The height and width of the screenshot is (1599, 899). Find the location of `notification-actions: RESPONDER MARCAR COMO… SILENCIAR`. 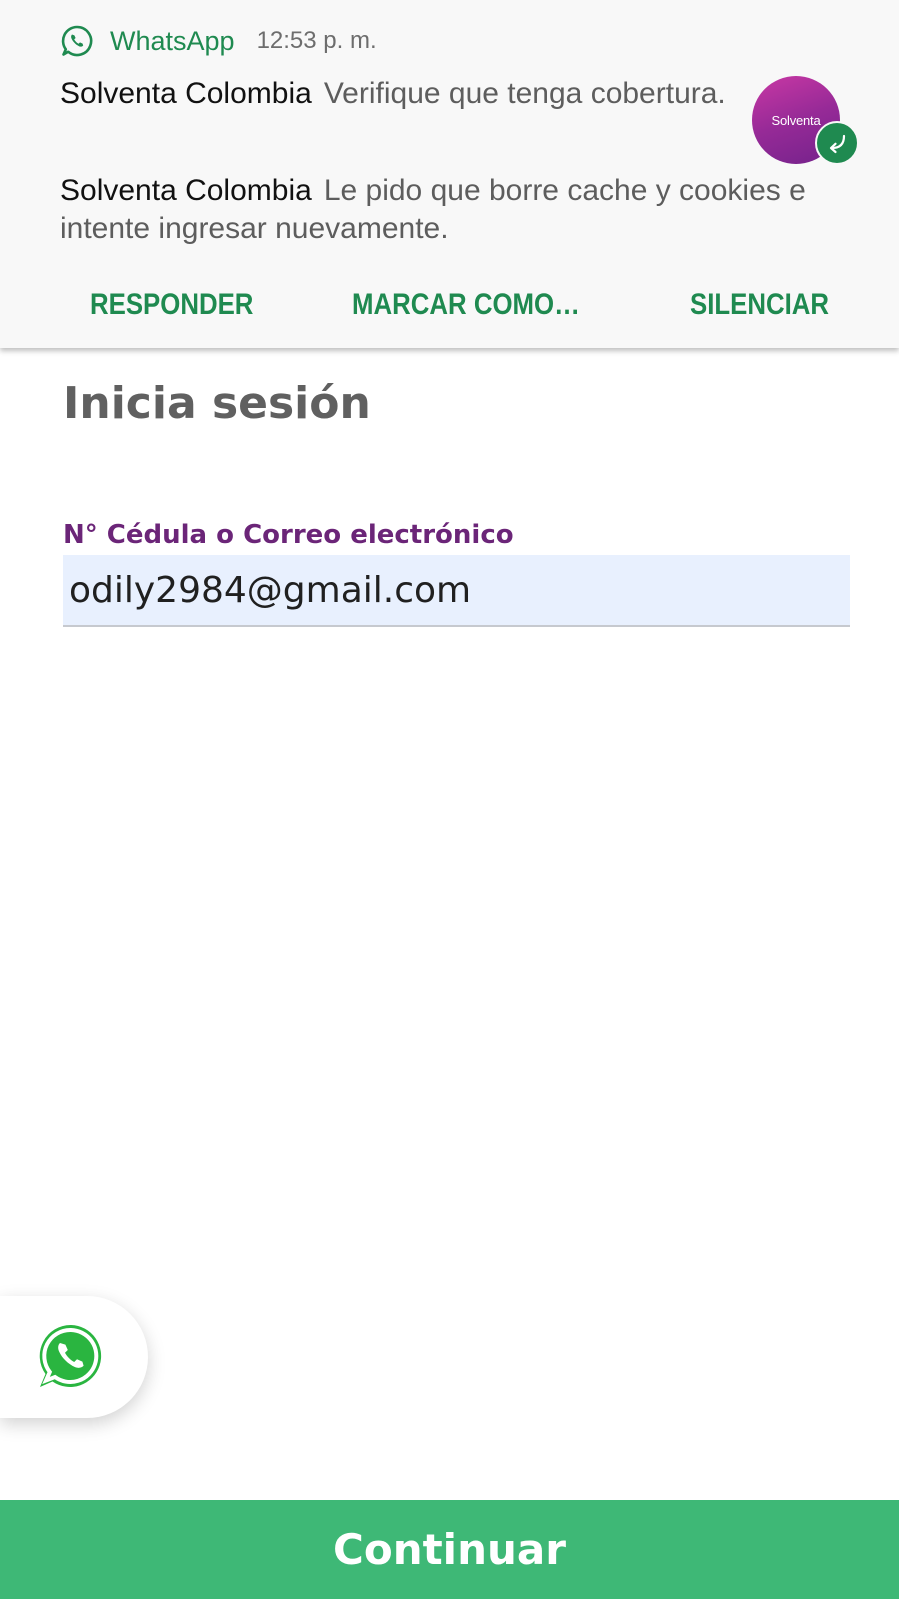

notification-actions: RESPONDER MARCAR COMO… SILENCIAR is located at coordinates (449, 310).